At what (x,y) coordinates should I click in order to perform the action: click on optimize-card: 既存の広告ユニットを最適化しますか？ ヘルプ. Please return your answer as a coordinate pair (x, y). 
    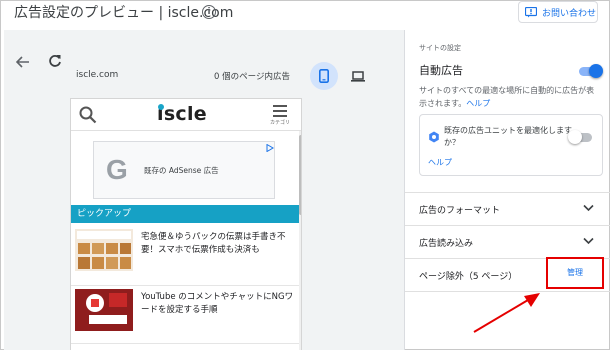
    Looking at the image, I should click on (511, 145).